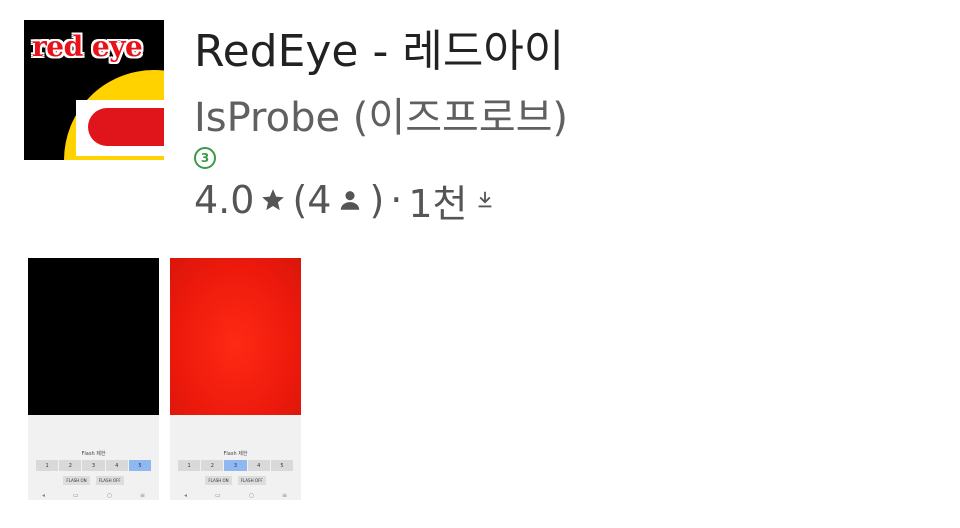 This screenshot has width=960, height=528. I want to click on download-icon, so click(485, 200).